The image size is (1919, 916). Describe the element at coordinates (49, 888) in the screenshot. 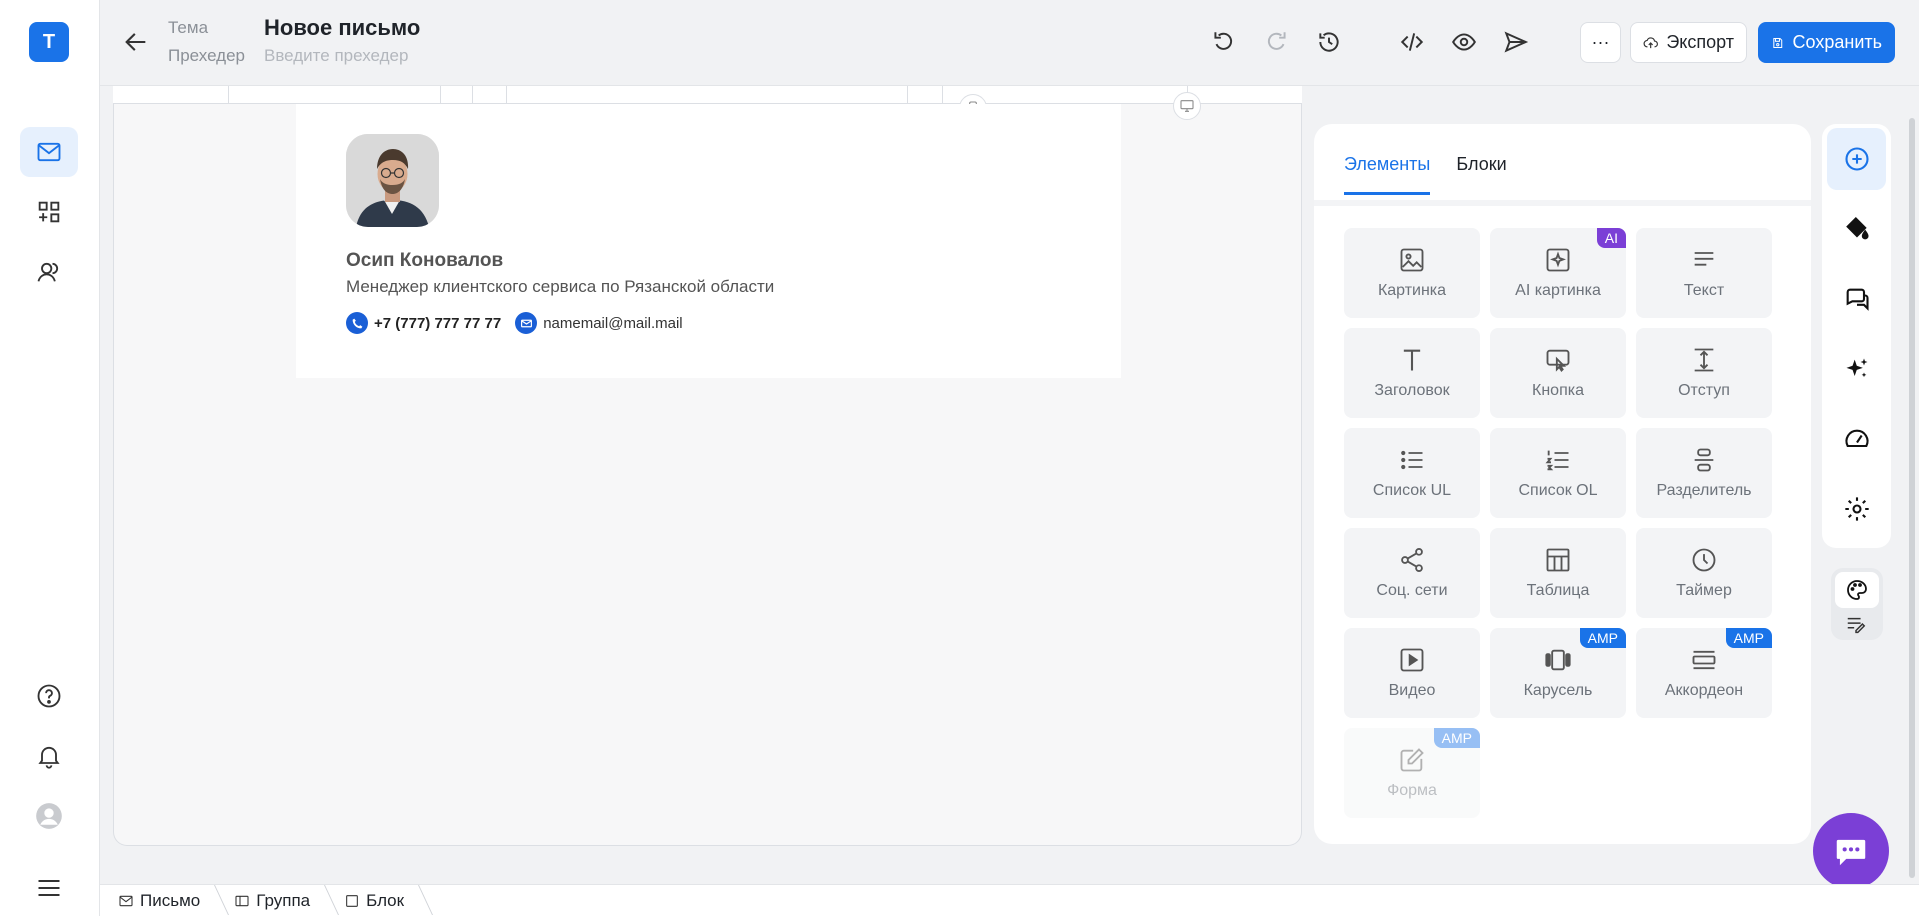

I see `menu-button` at that location.